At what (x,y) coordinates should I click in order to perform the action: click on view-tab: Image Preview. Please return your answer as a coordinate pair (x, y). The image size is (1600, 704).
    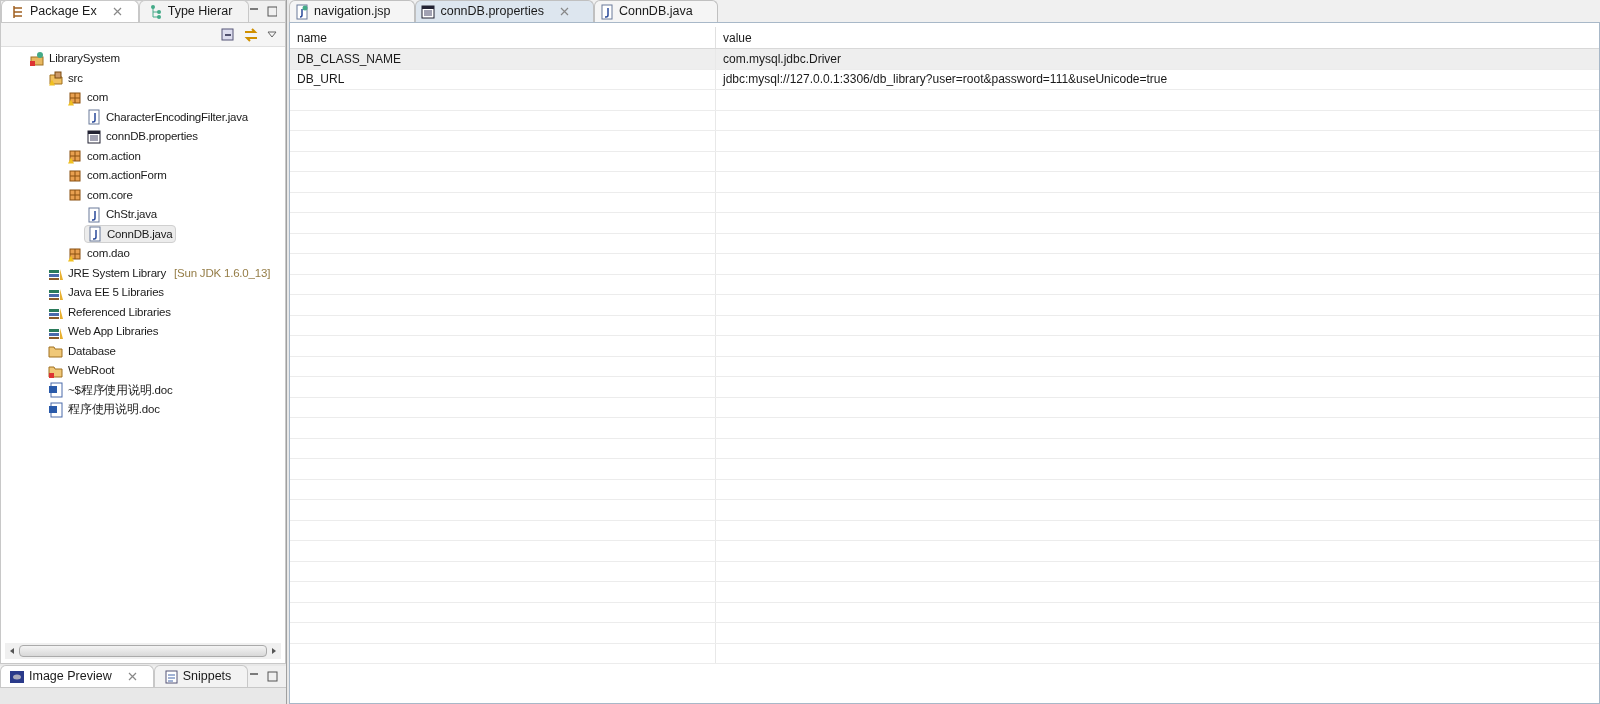
    Looking at the image, I should click on (77, 676).